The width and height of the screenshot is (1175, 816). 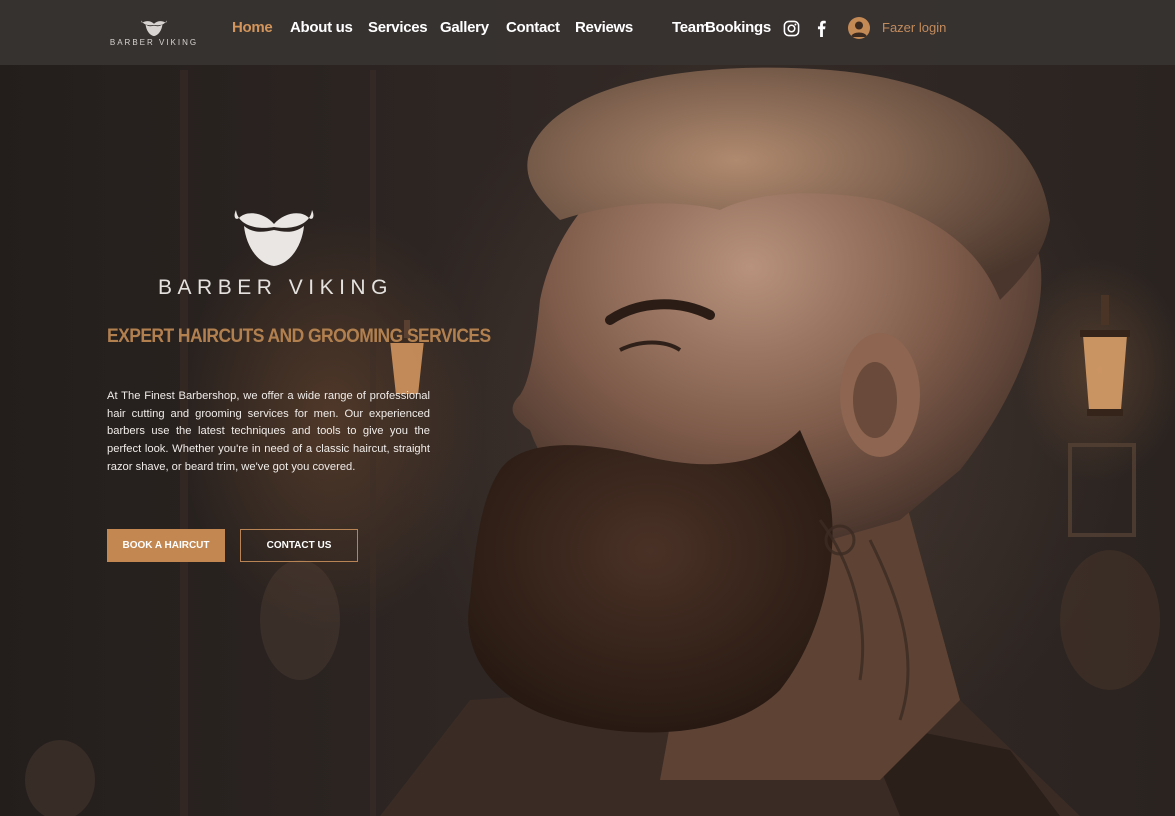 I want to click on nav-bookings: Bookings, so click(x=738, y=27).